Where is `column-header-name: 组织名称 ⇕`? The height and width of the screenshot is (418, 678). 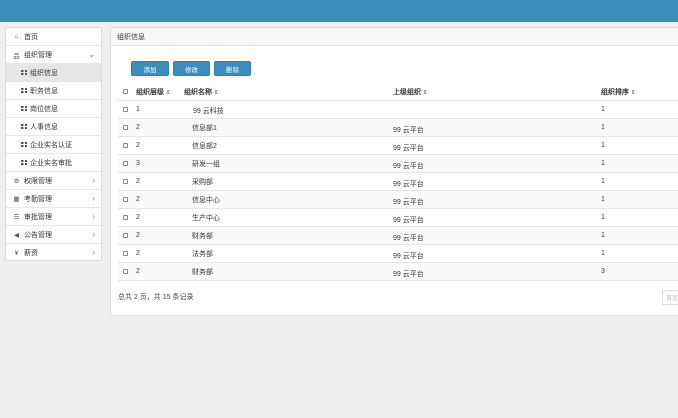
column-header-name: 组织名称 ⇕ is located at coordinates (201, 92).